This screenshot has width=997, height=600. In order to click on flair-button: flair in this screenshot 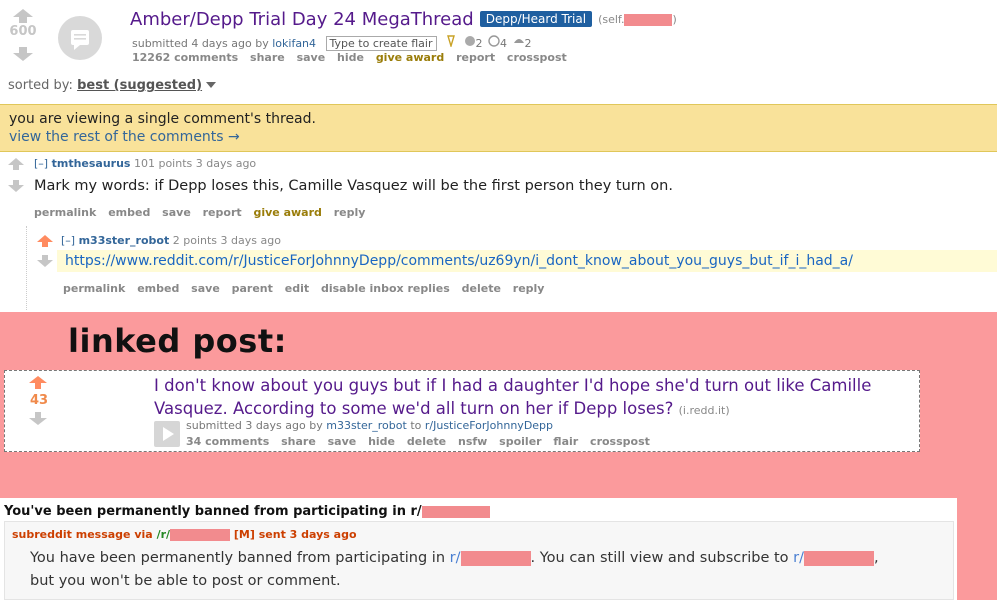, I will do `click(565, 441)`.